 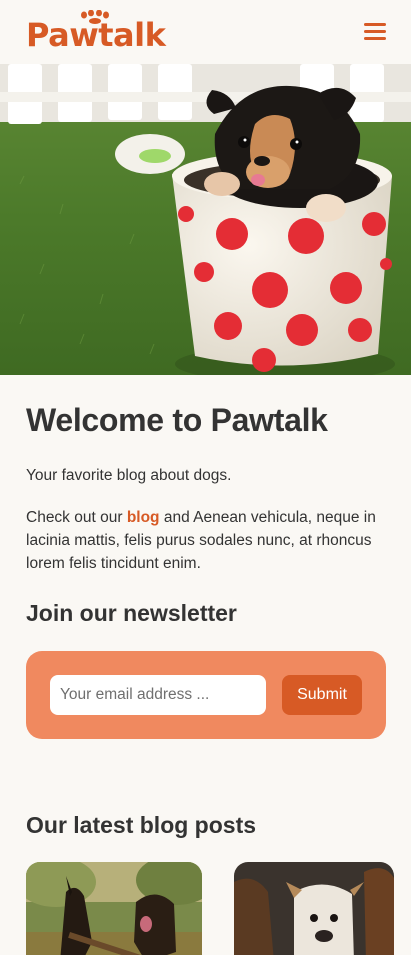 What do you see at coordinates (158, 695) in the screenshot?
I see `email-input` at bounding box center [158, 695].